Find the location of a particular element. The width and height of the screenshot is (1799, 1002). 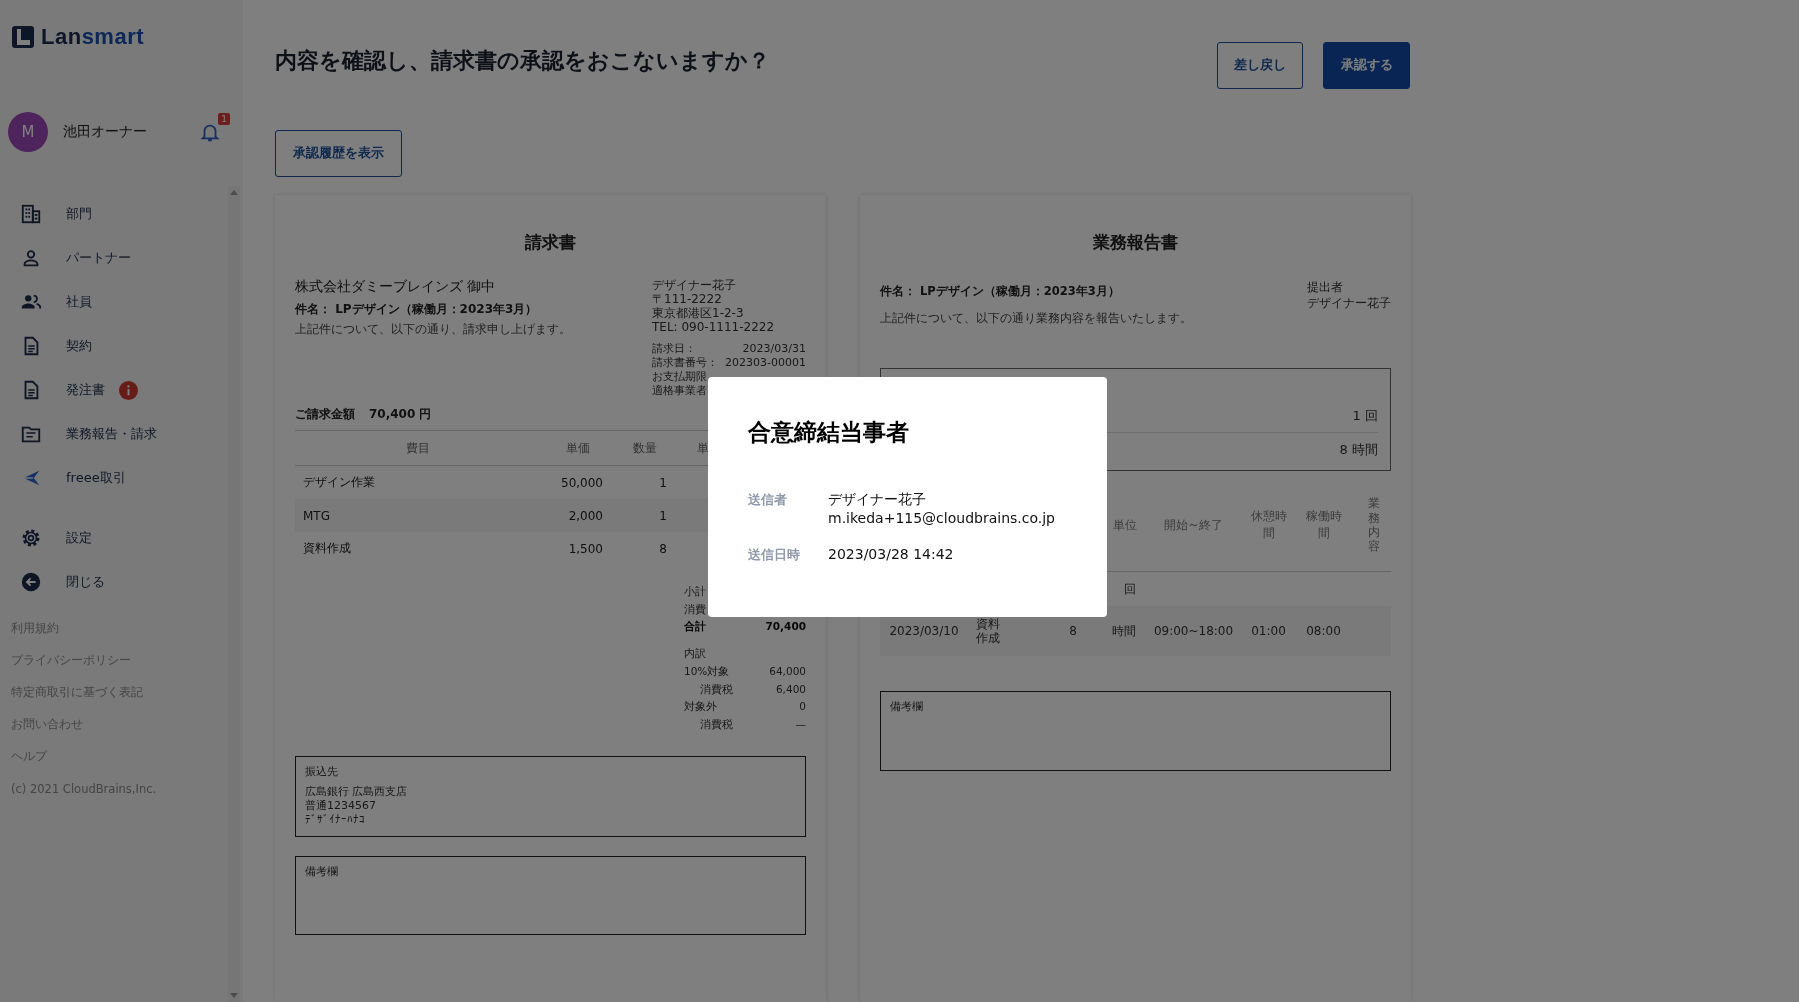

submitter-name: デザイナー花子 is located at coordinates (1349, 303).